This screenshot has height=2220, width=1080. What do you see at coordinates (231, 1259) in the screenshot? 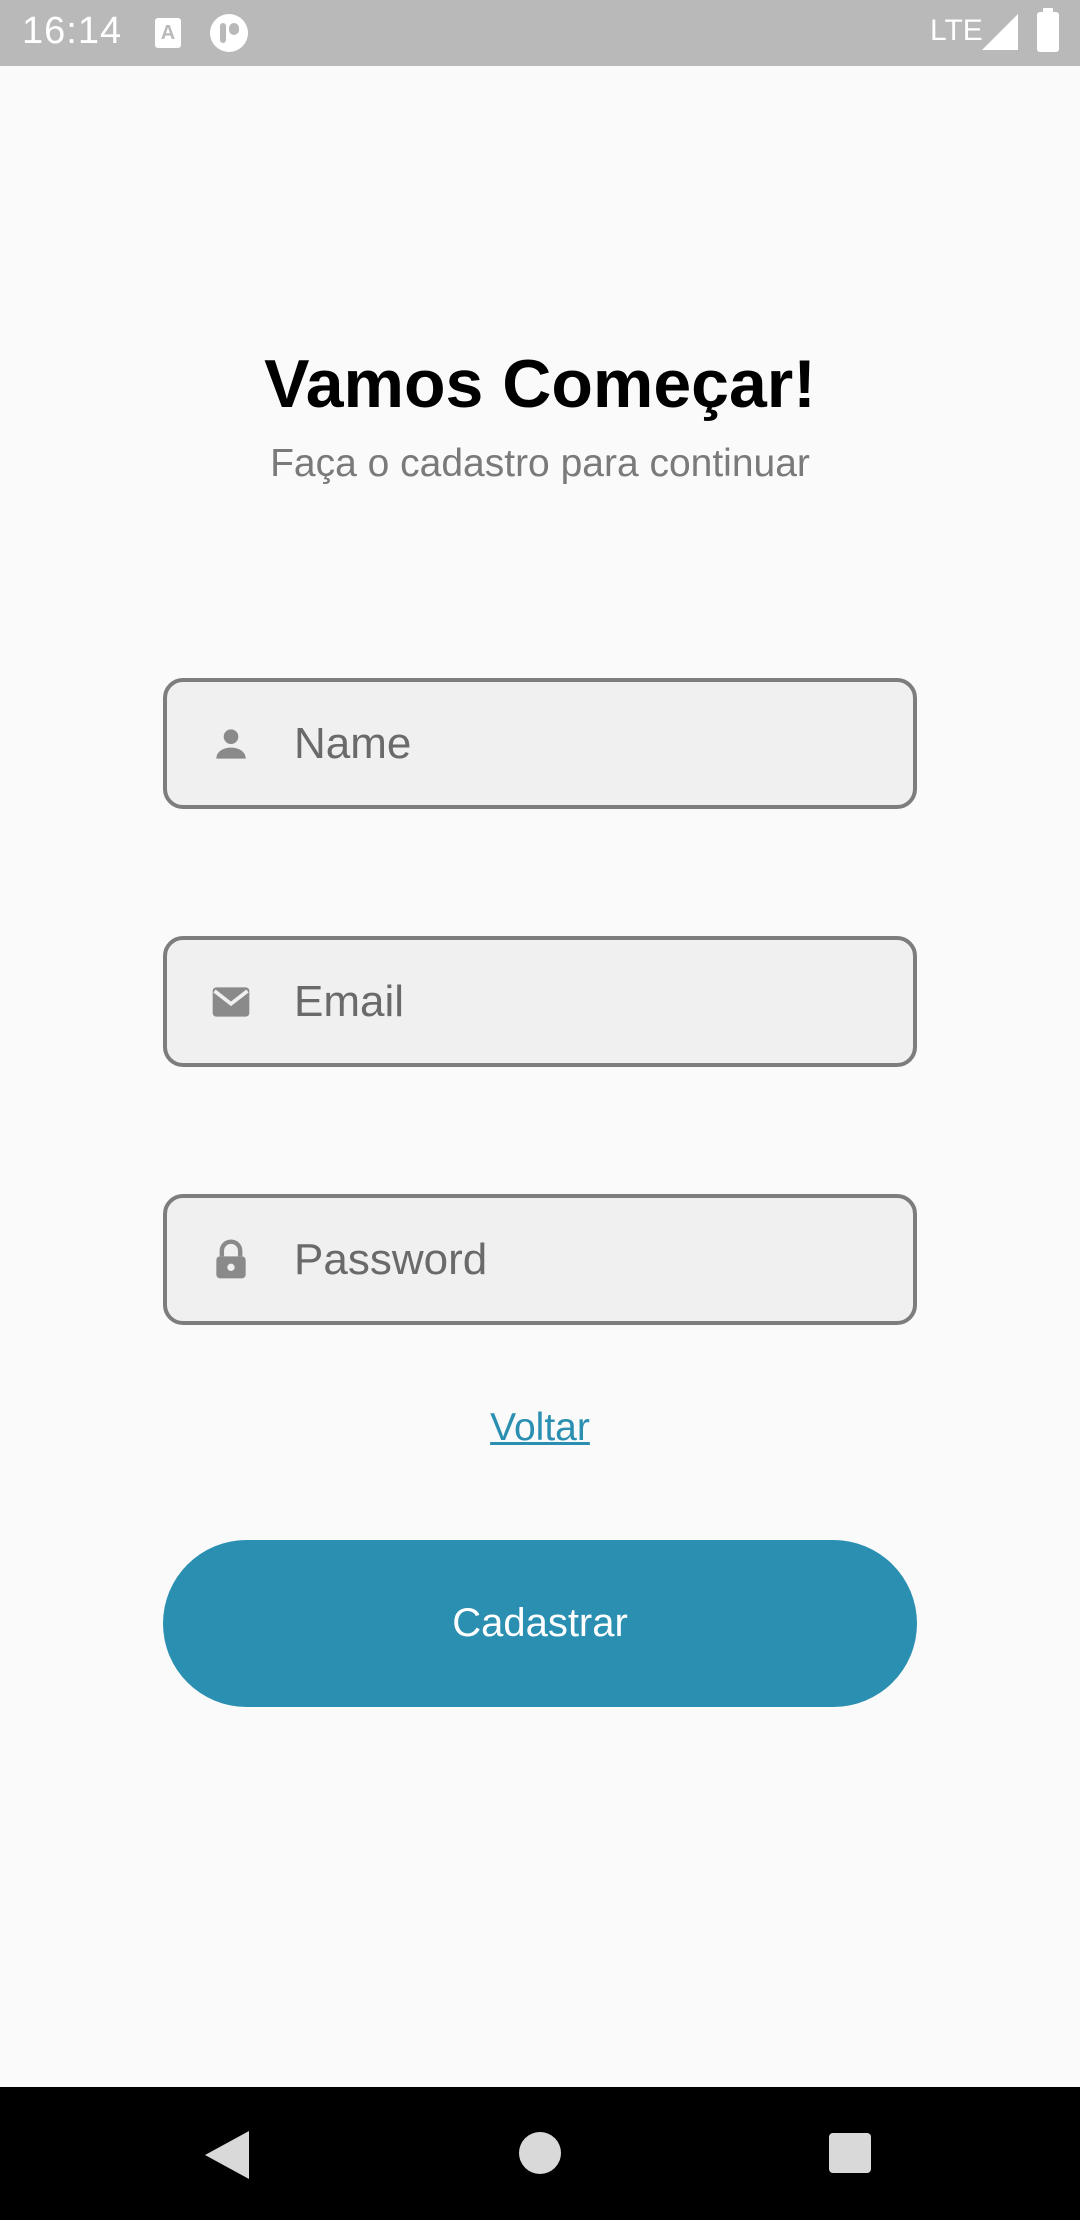
I see `lock-icon` at bounding box center [231, 1259].